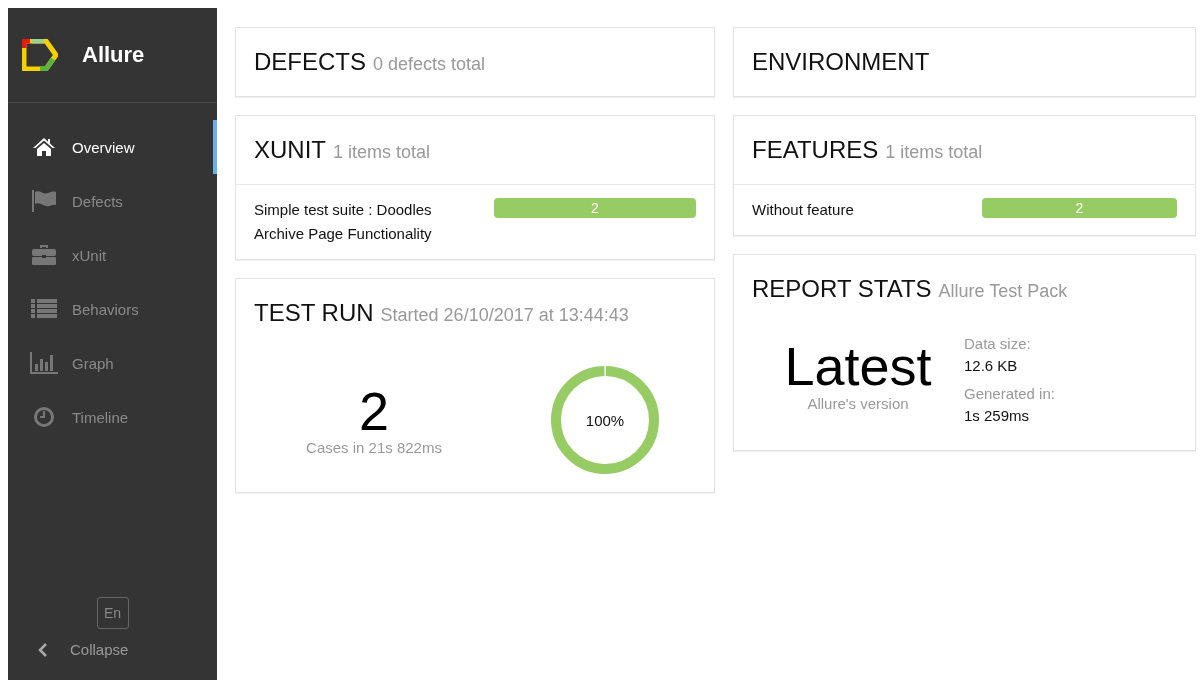 This screenshot has width=1203, height=680. I want to click on version-text: Latest, so click(858, 366).